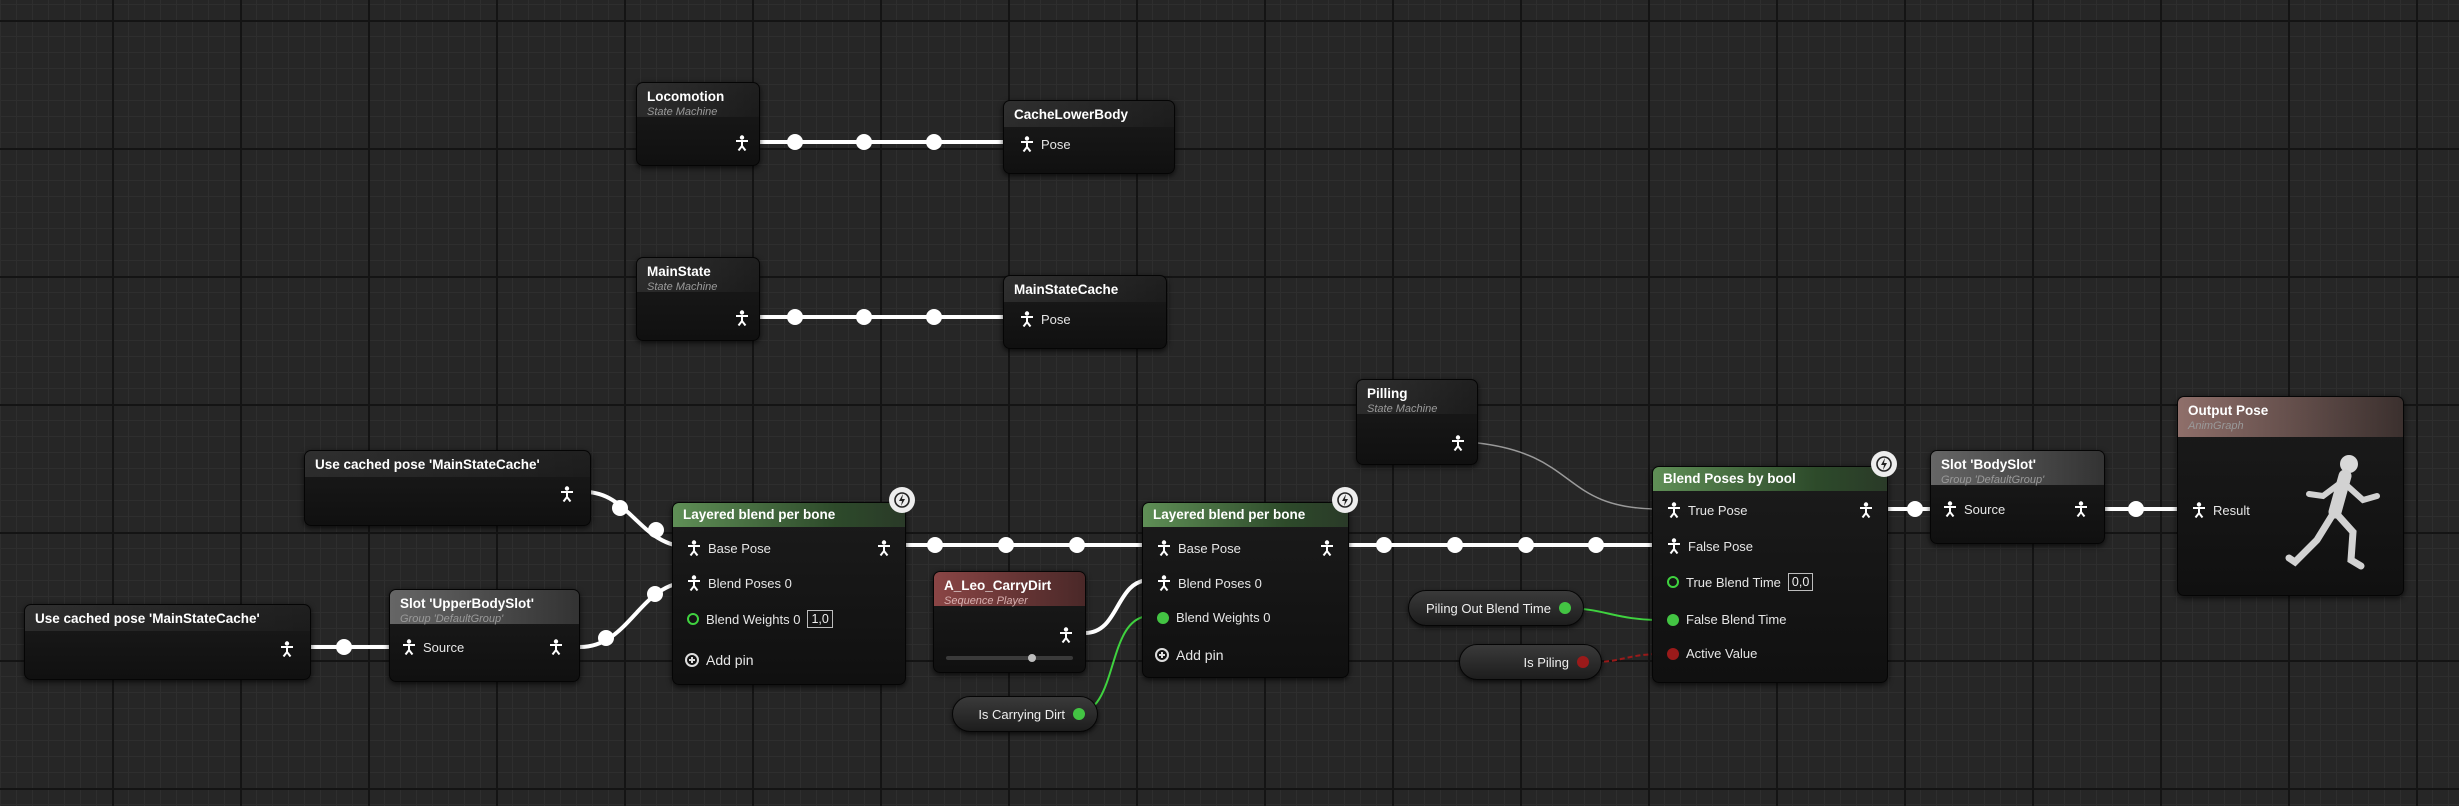 Image resolution: width=2459 pixels, height=806 pixels. What do you see at coordinates (467, 603) in the screenshot?
I see `node-title: Slot 'UpperBodySlot'` at bounding box center [467, 603].